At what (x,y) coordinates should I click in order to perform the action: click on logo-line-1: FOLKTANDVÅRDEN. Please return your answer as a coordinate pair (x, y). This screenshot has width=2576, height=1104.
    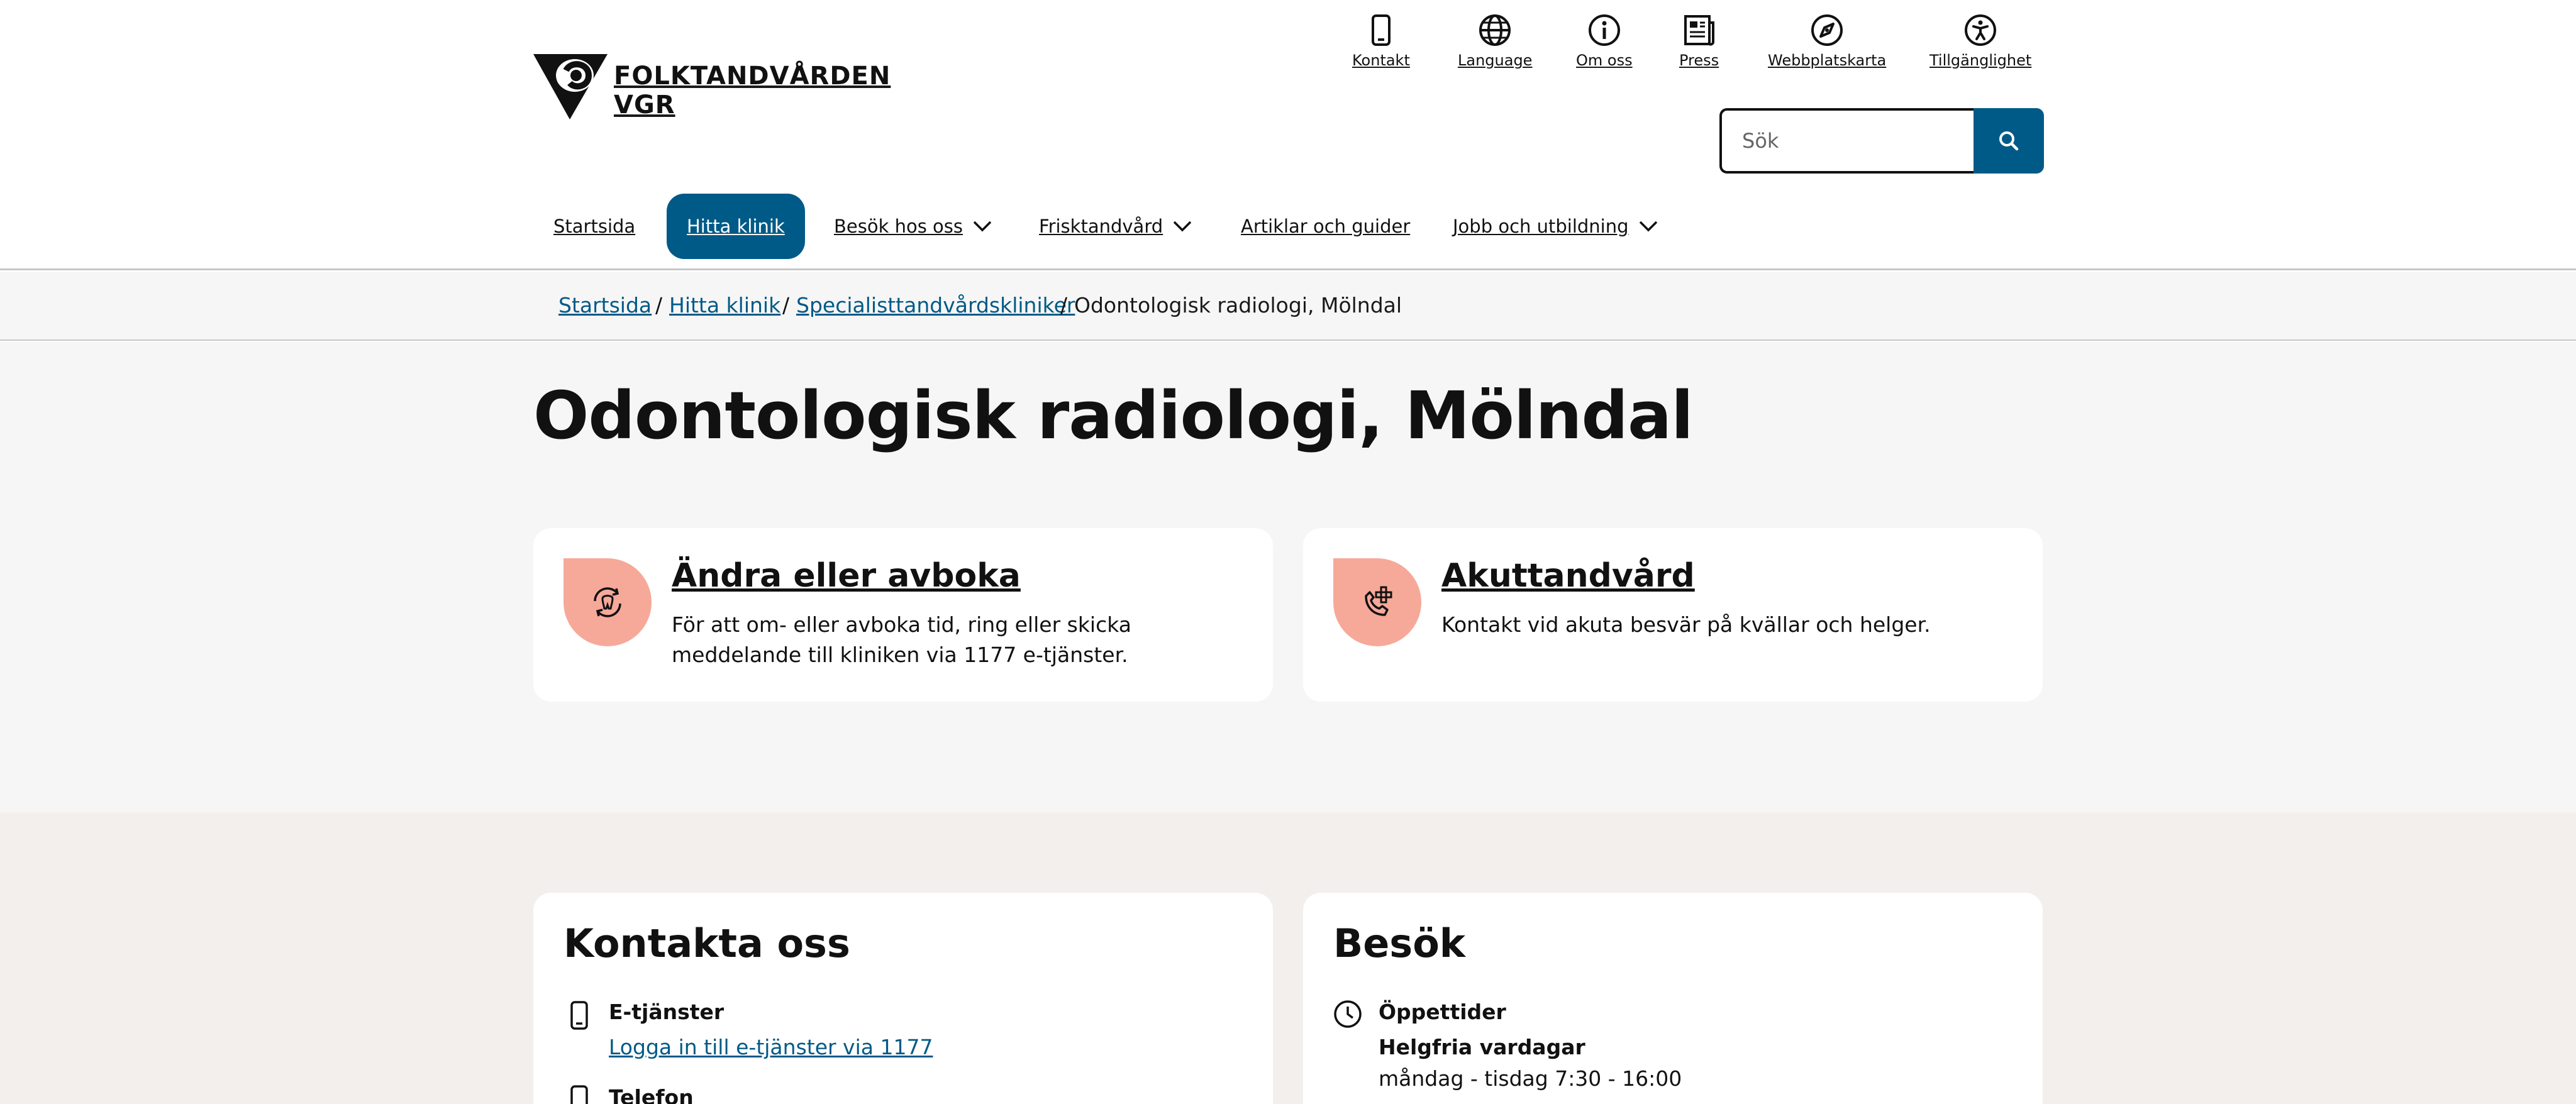
    Looking at the image, I should click on (752, 76).